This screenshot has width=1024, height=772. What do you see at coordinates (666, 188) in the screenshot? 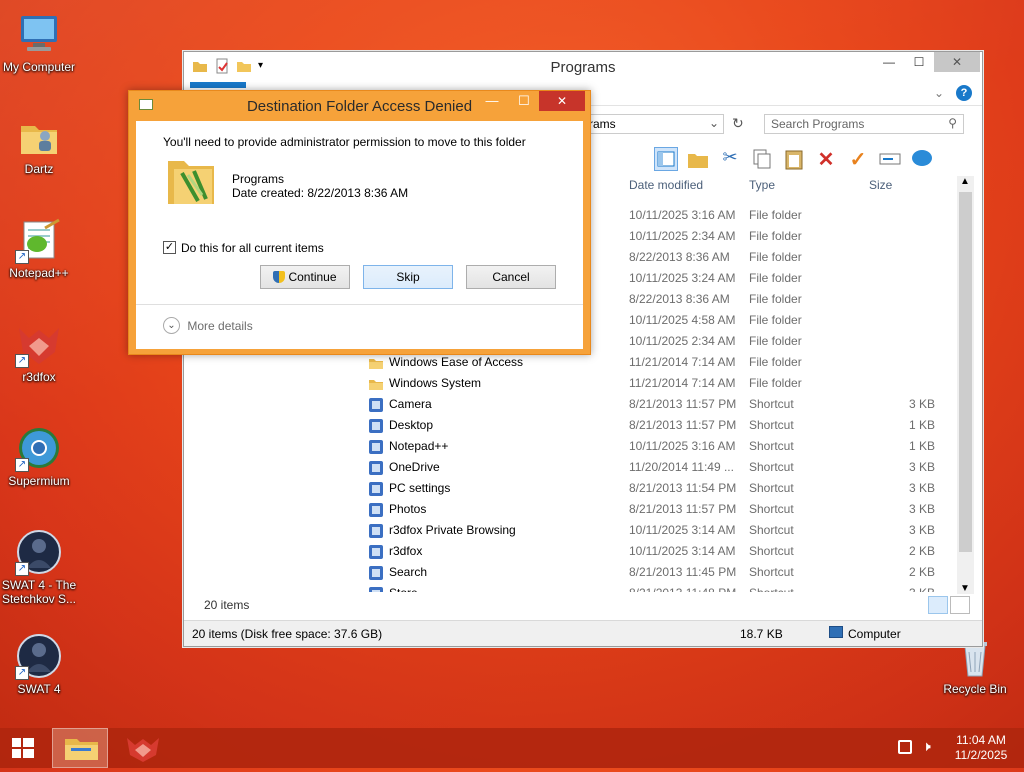
I see `column-header-date: Date modified` at bounding box center [666, 188].